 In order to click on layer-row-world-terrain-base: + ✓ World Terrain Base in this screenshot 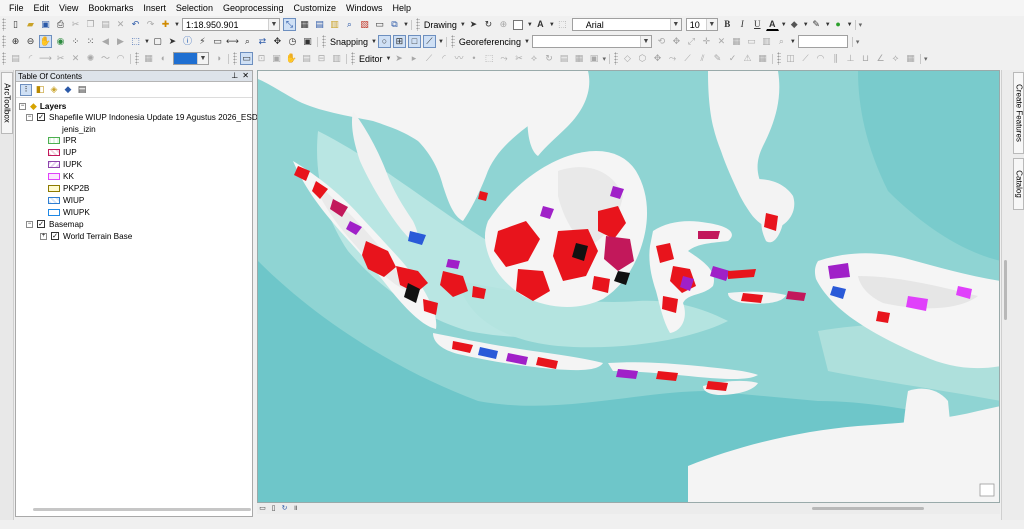, I will do `click(86, 236)`.